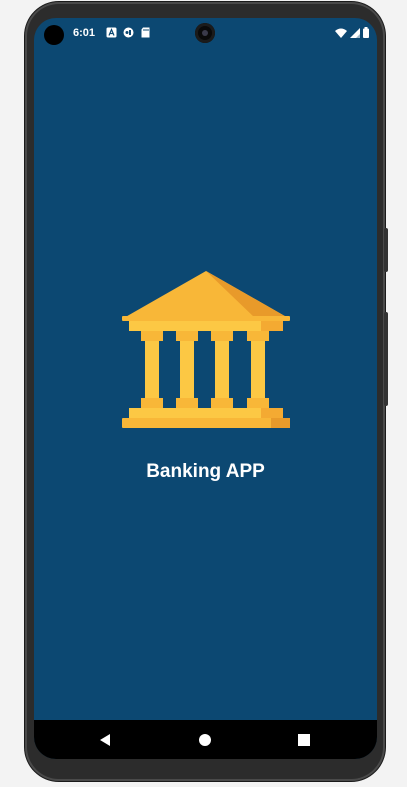 The width and height of the screenshot is (407, 787). I want to click on home-button, so click(205, 740).